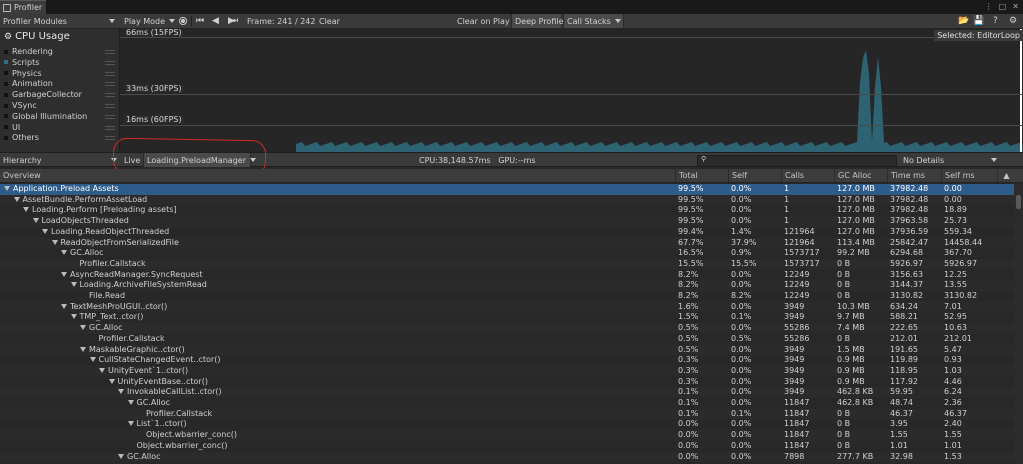 The height and width of the screenshot is (464, 1023). I want to click on table-row: File.Read 8.2% 8.2% 12249 0 B 3130.82 3130.82, so click(507, 296).